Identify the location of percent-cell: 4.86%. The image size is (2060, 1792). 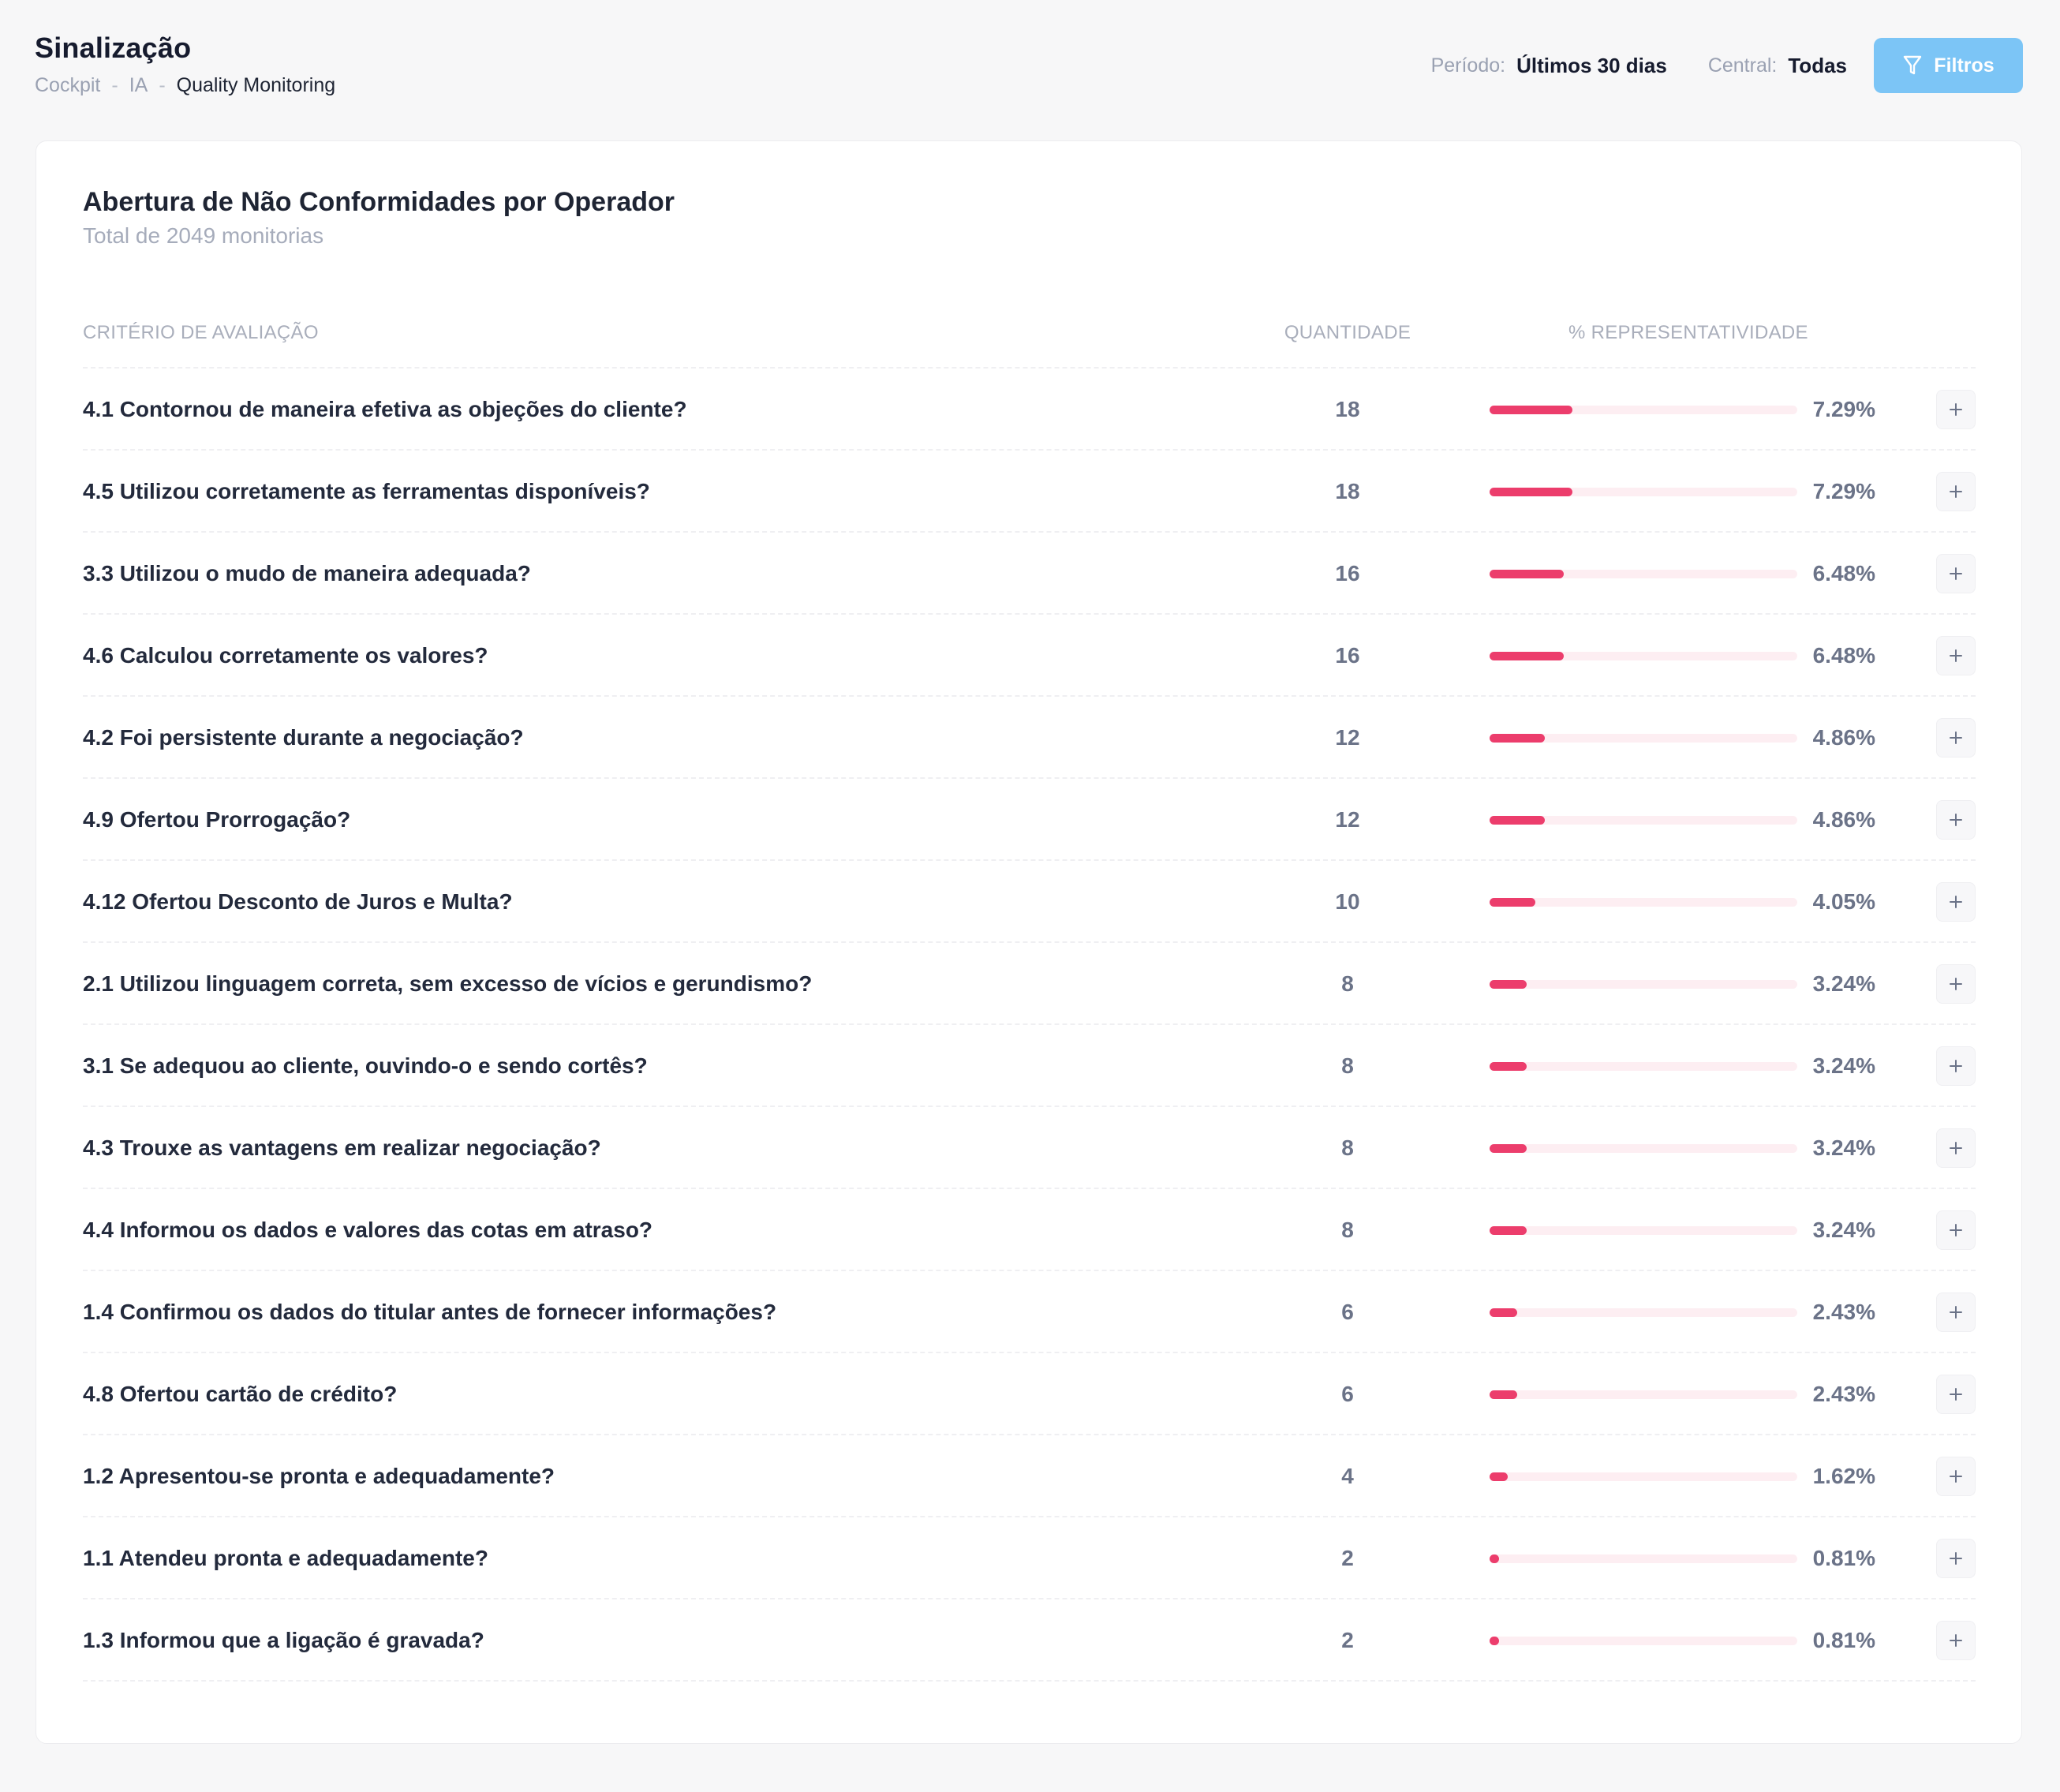
(1843, 737).